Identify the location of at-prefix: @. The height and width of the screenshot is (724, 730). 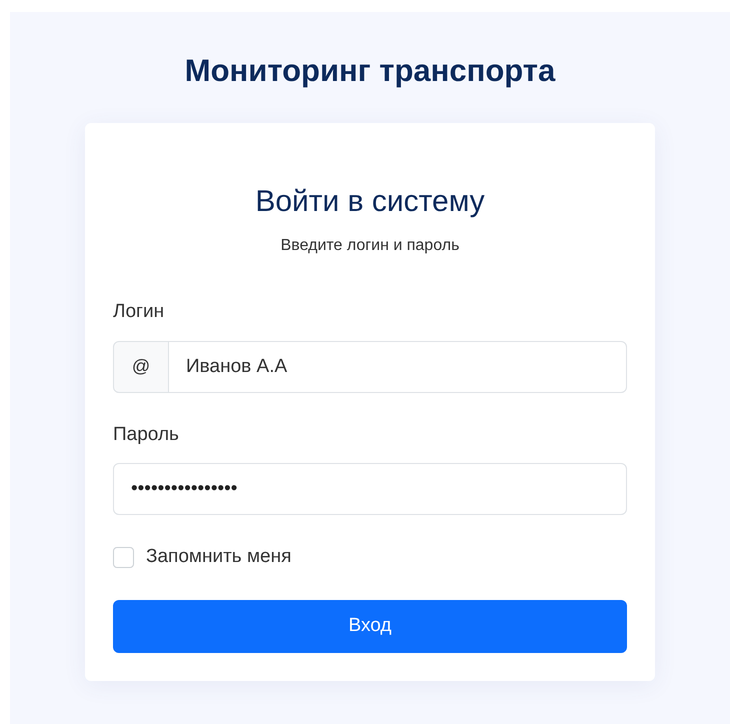
(141, 366).